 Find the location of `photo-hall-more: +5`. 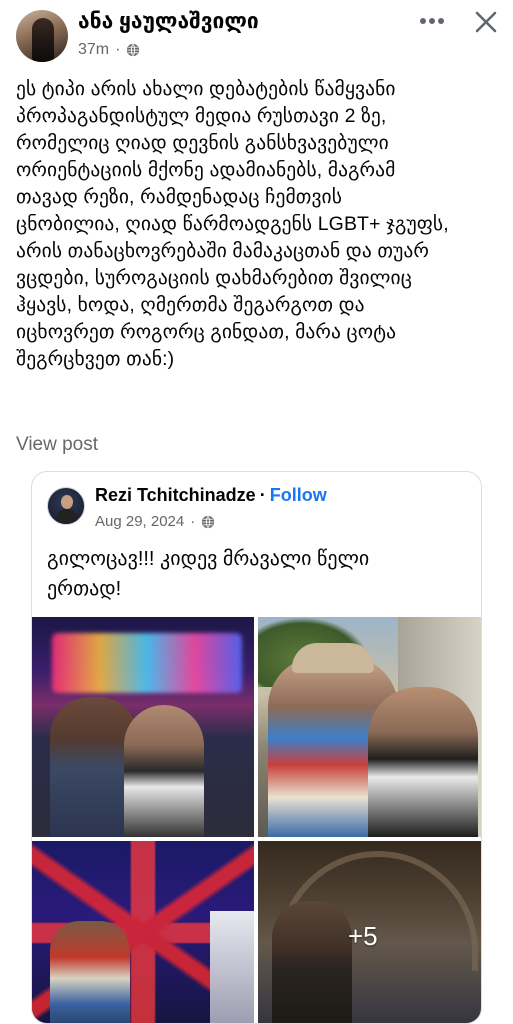

photo-hall-more: +5 is located at coordinates (369, 932).